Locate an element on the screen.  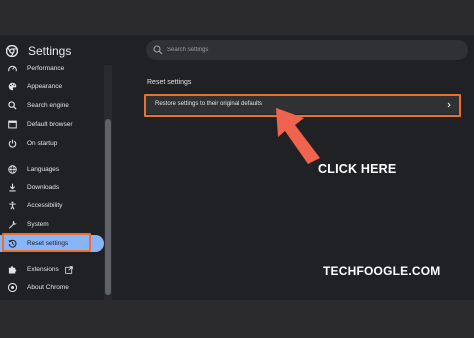
globe-icon is located at coordinates (12, 170).